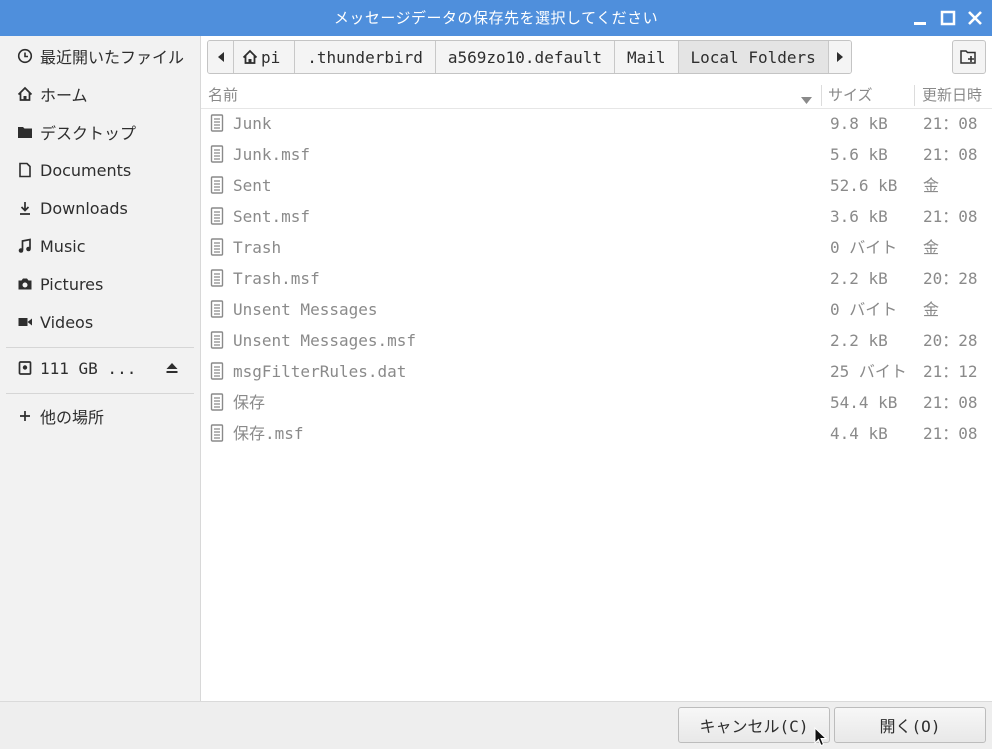 This screenshot has height=751, width=992. I want to click on sidebar-item-pictures: Pictures, so click(100, 284).